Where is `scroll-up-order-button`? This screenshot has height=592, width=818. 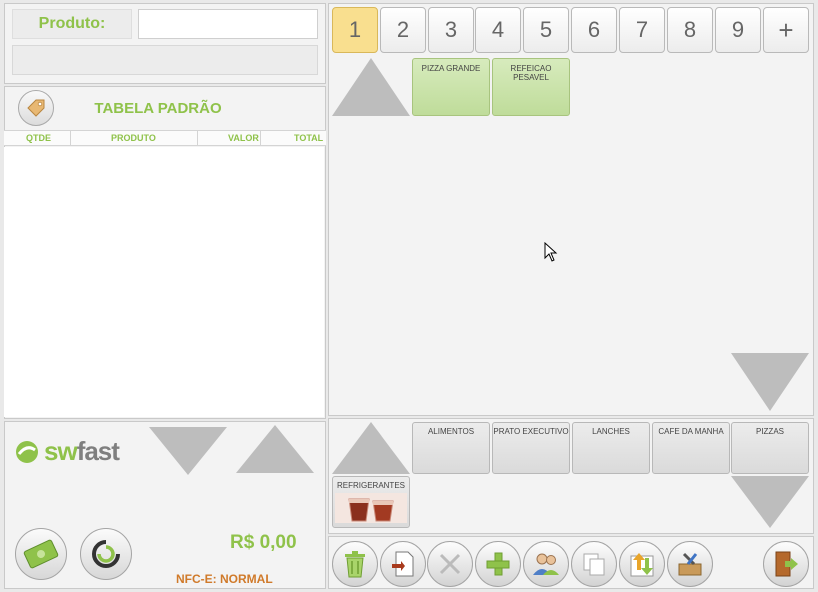 scroll-up-order-button is located at coordinates (275, 449).